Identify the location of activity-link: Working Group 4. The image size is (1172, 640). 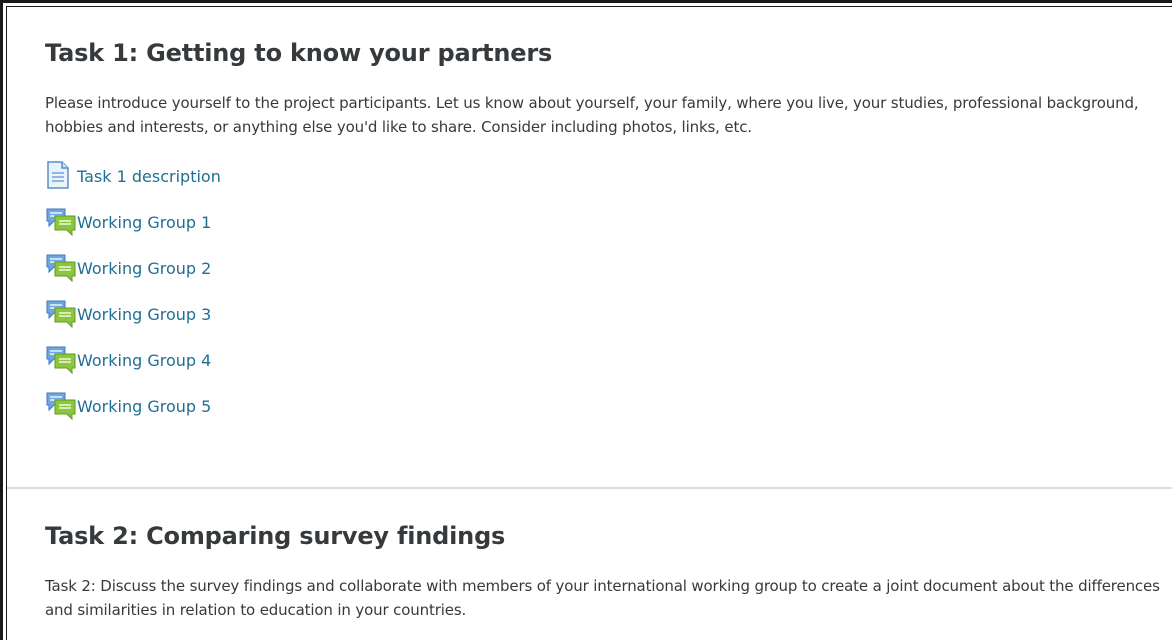
(144, 360).